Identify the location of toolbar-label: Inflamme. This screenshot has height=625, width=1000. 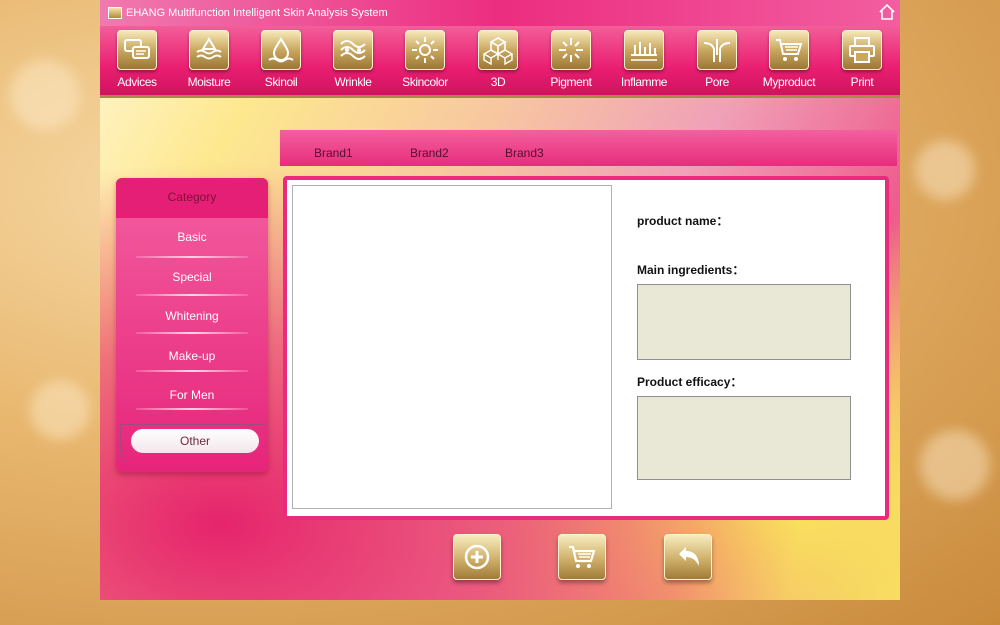
(644, 82).